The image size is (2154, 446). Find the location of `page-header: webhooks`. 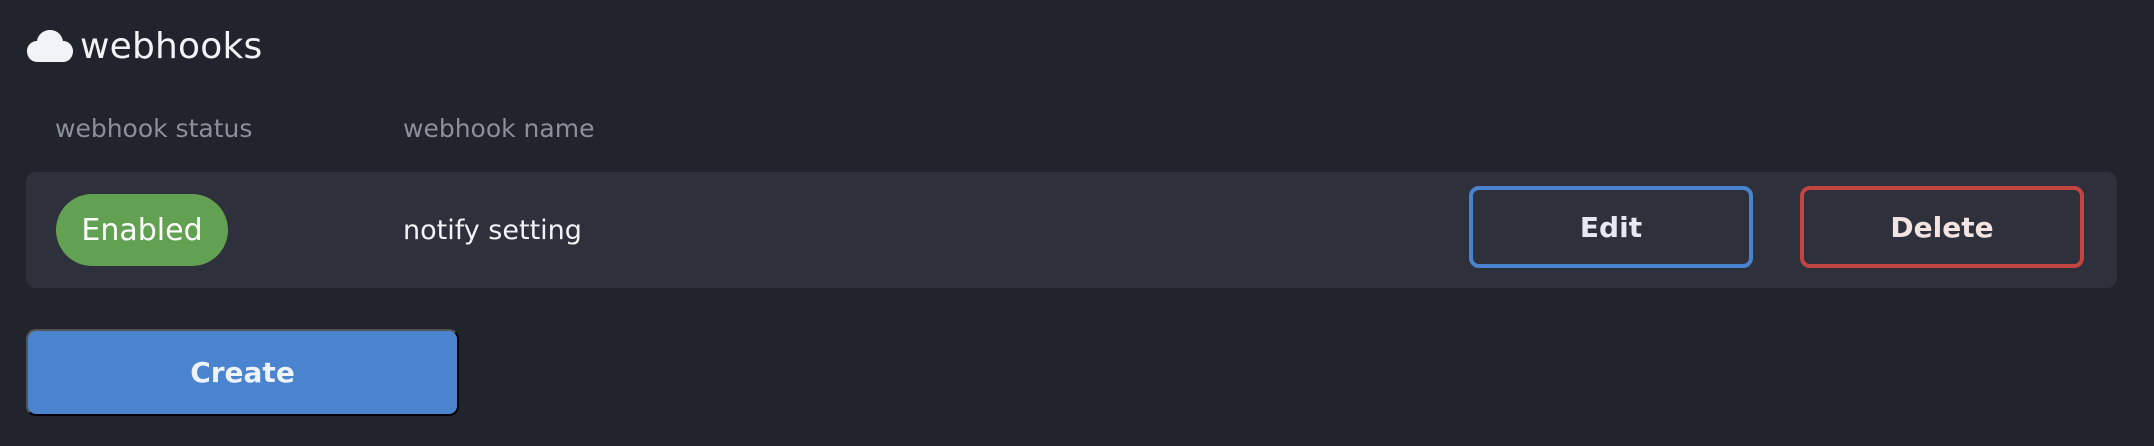

page-header: webhooks is located at coordinates (144, 46).